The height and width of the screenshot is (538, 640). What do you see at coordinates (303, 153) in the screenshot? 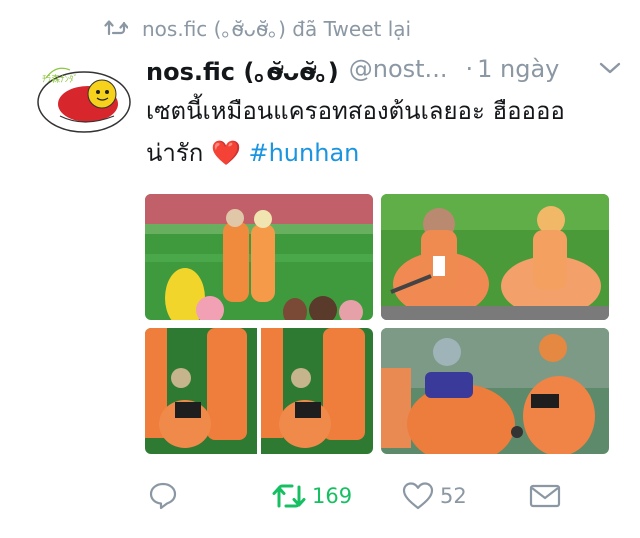
I see `hashtag-link: #hunhan` at bounding box center [303, 153].